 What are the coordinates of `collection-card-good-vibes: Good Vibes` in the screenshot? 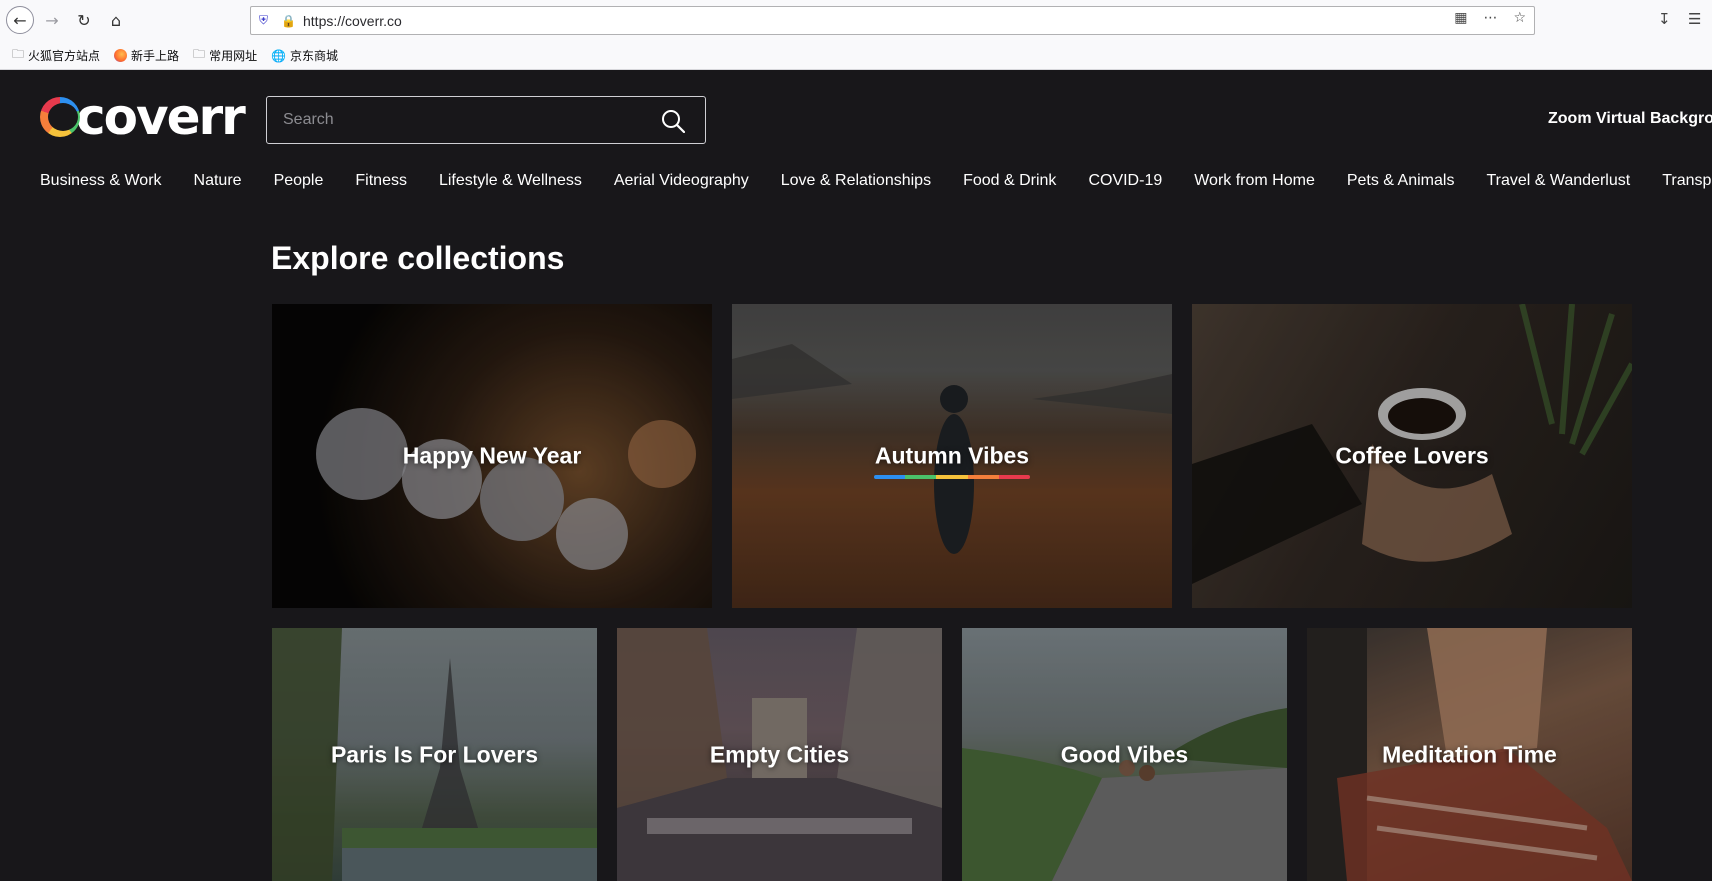 It's located at (1124, 754).